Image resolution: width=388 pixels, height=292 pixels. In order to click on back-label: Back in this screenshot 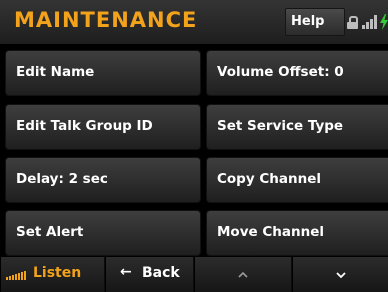, I will do `click(161, 273)`.